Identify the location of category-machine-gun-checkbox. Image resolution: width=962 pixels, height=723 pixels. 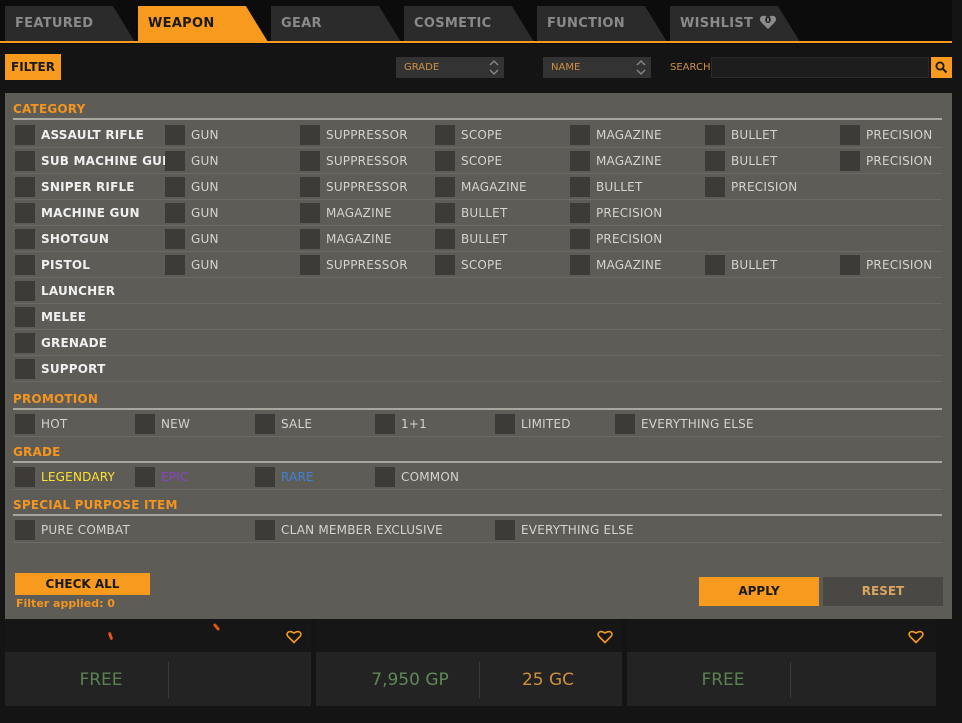
(25, 213).